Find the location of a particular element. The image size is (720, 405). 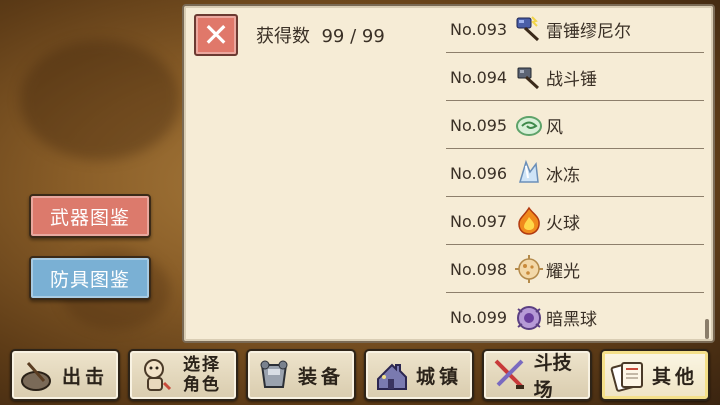

weapon-dex-button: 武器图鉴 is located at coordinates (90, 216).